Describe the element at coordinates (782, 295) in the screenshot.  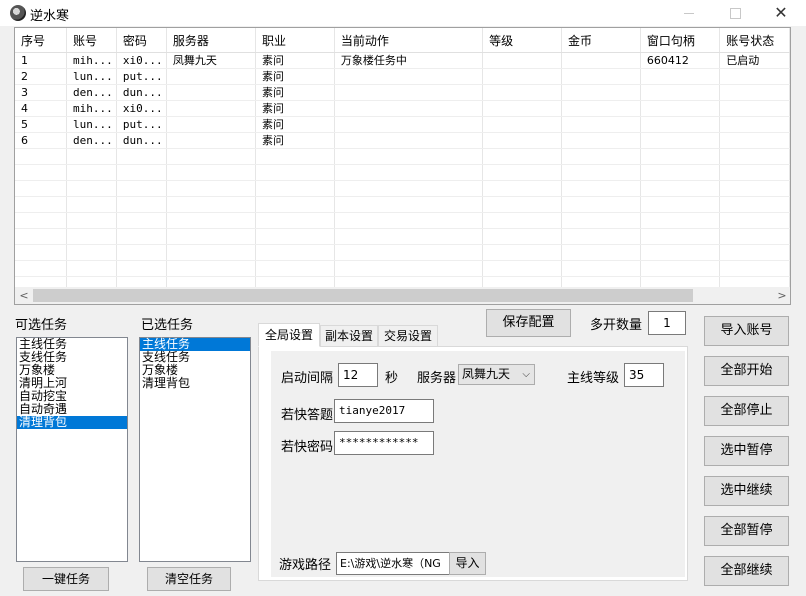
I see `scroll-right-arrow-icon: >` at that location.